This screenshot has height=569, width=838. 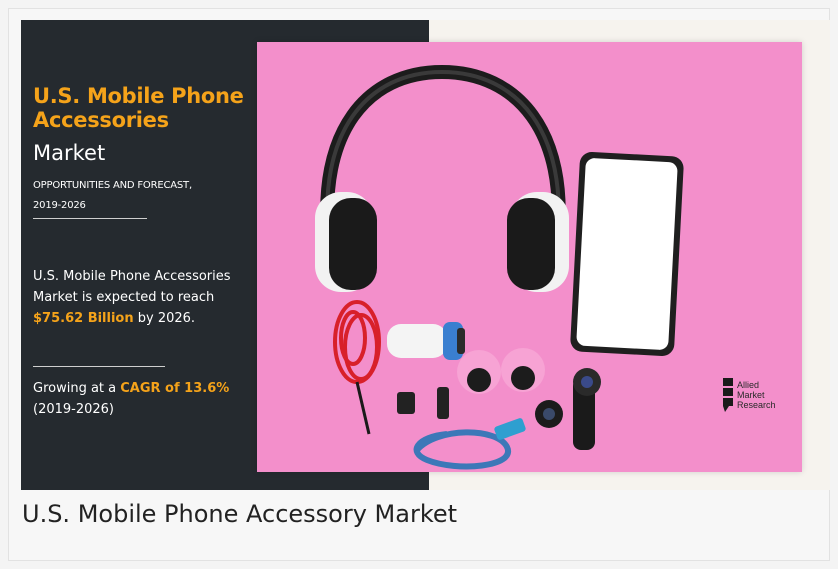 I want to click on report-title-market: Market, so click(x=69, y=153).